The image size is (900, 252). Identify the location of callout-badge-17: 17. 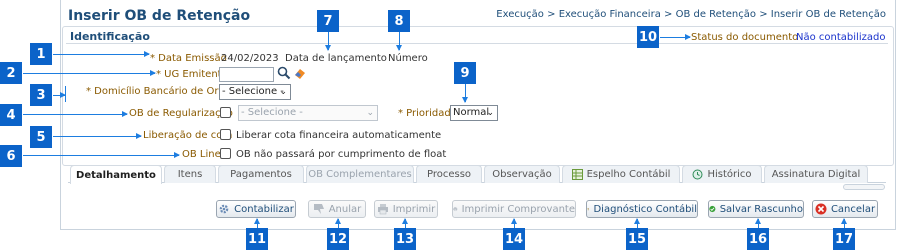
(844, 239).